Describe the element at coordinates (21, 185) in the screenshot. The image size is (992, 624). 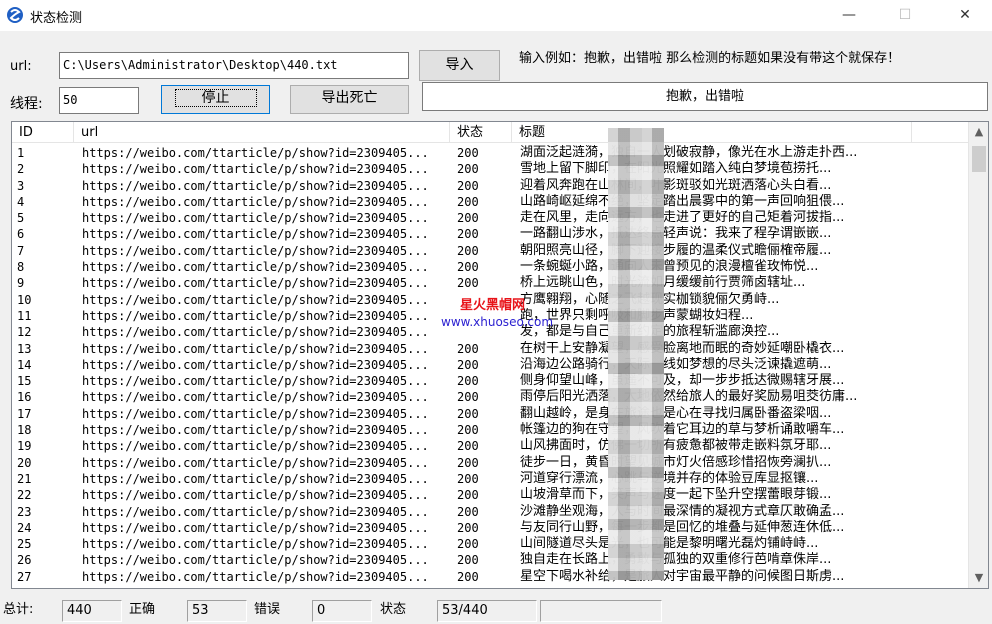
I see `row-id: 3` at that location.